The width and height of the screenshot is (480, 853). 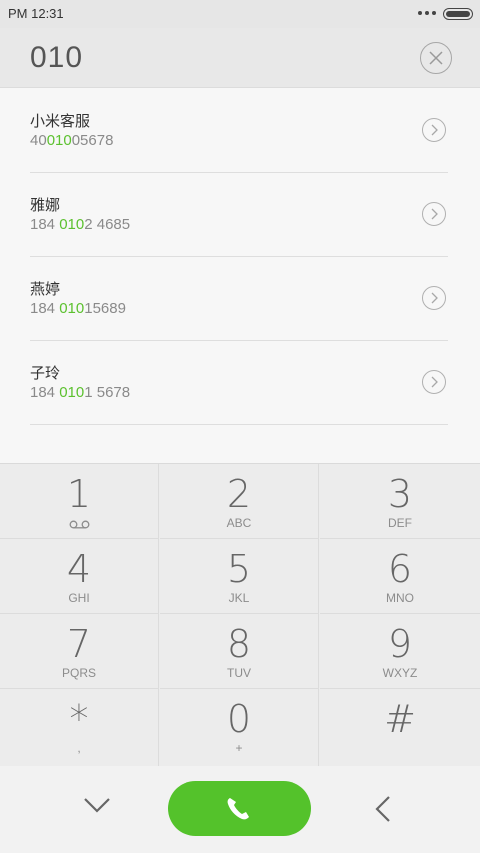 I want to click on backspace-chevron-icon, so click(x=383, y=809).